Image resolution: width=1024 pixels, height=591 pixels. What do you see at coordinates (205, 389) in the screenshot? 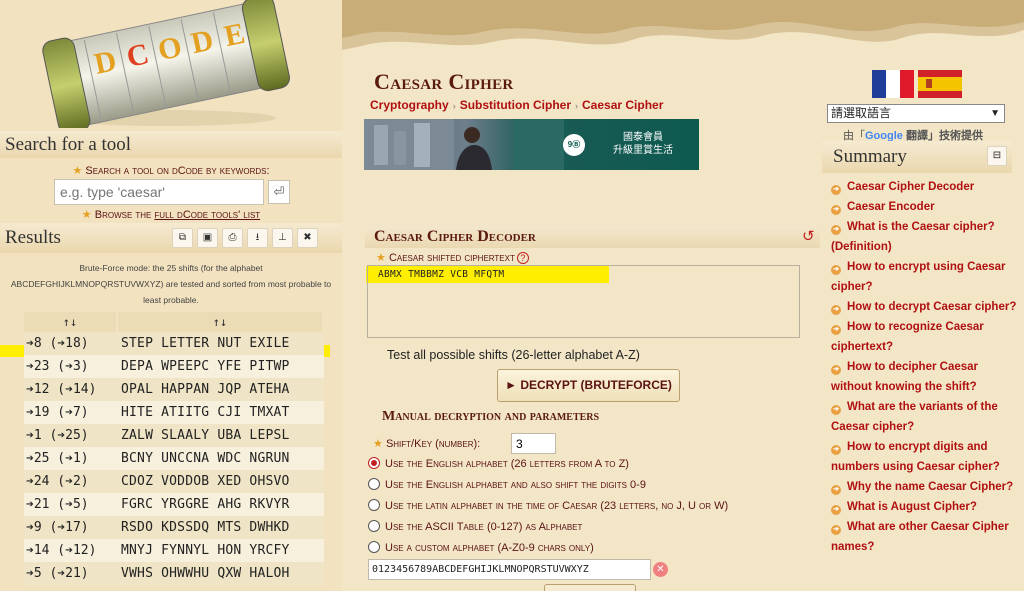
I see `plaintext-cell: OPAL HAPPAN JQP ATEHA` at bounding box center [205, 389].